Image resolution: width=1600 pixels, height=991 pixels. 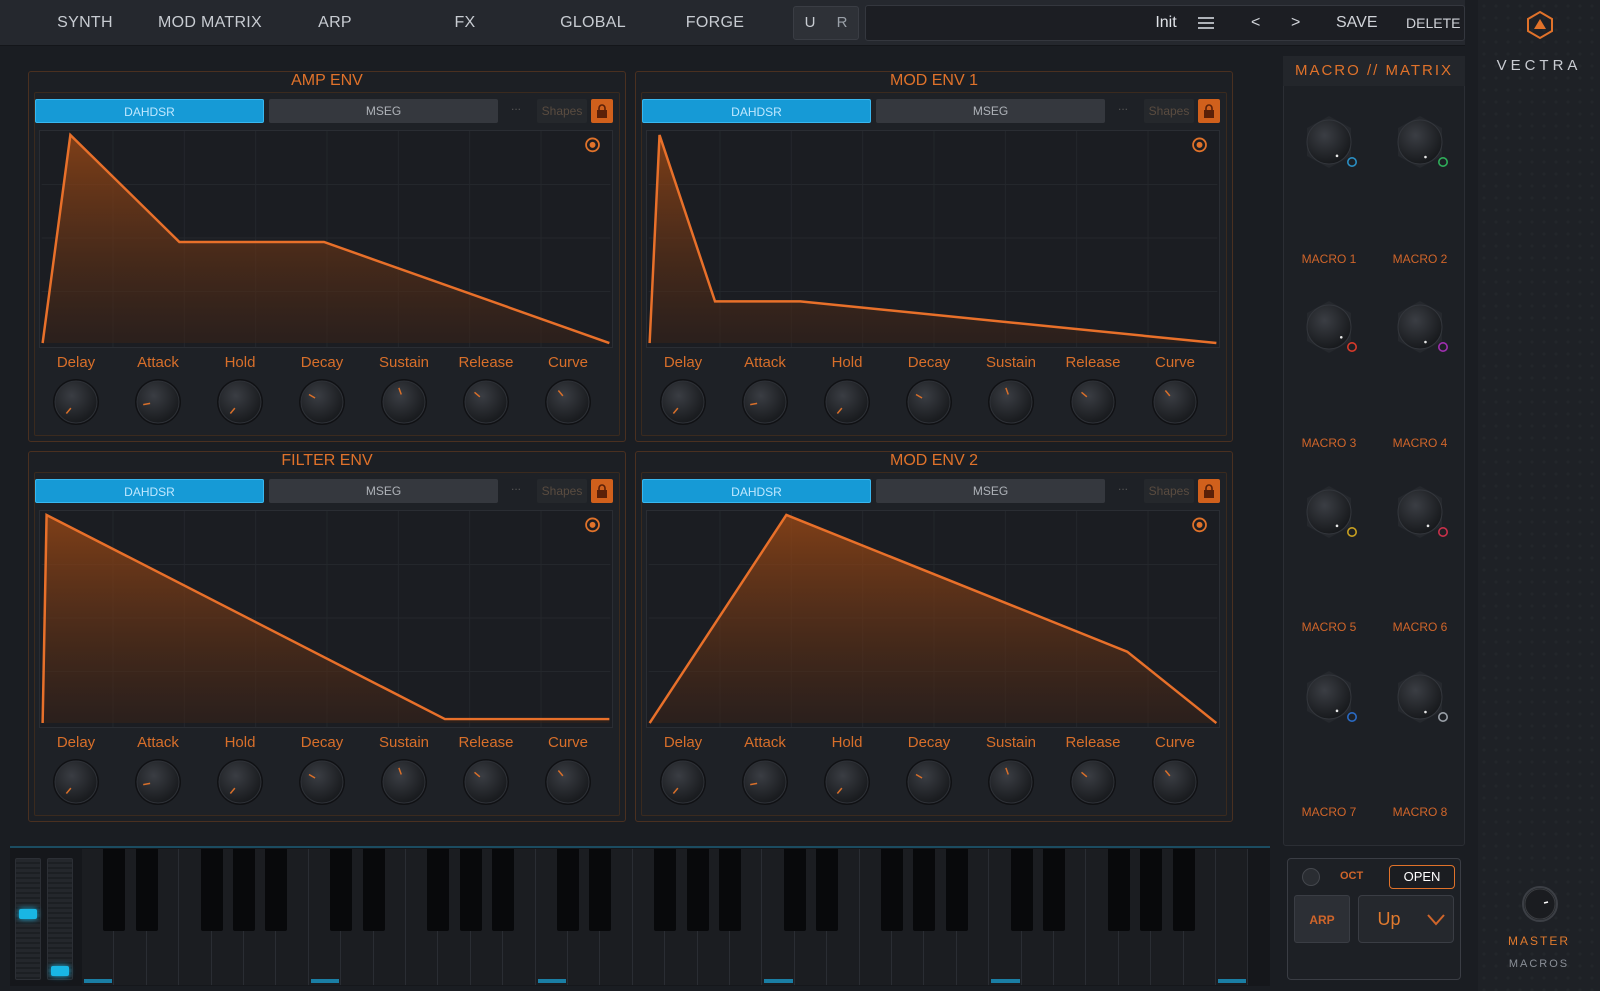 What do you see at coordinates (28, 914) in the screenshot?
I see `pitch-wheel-thumb` at bounding box center [28, 914].